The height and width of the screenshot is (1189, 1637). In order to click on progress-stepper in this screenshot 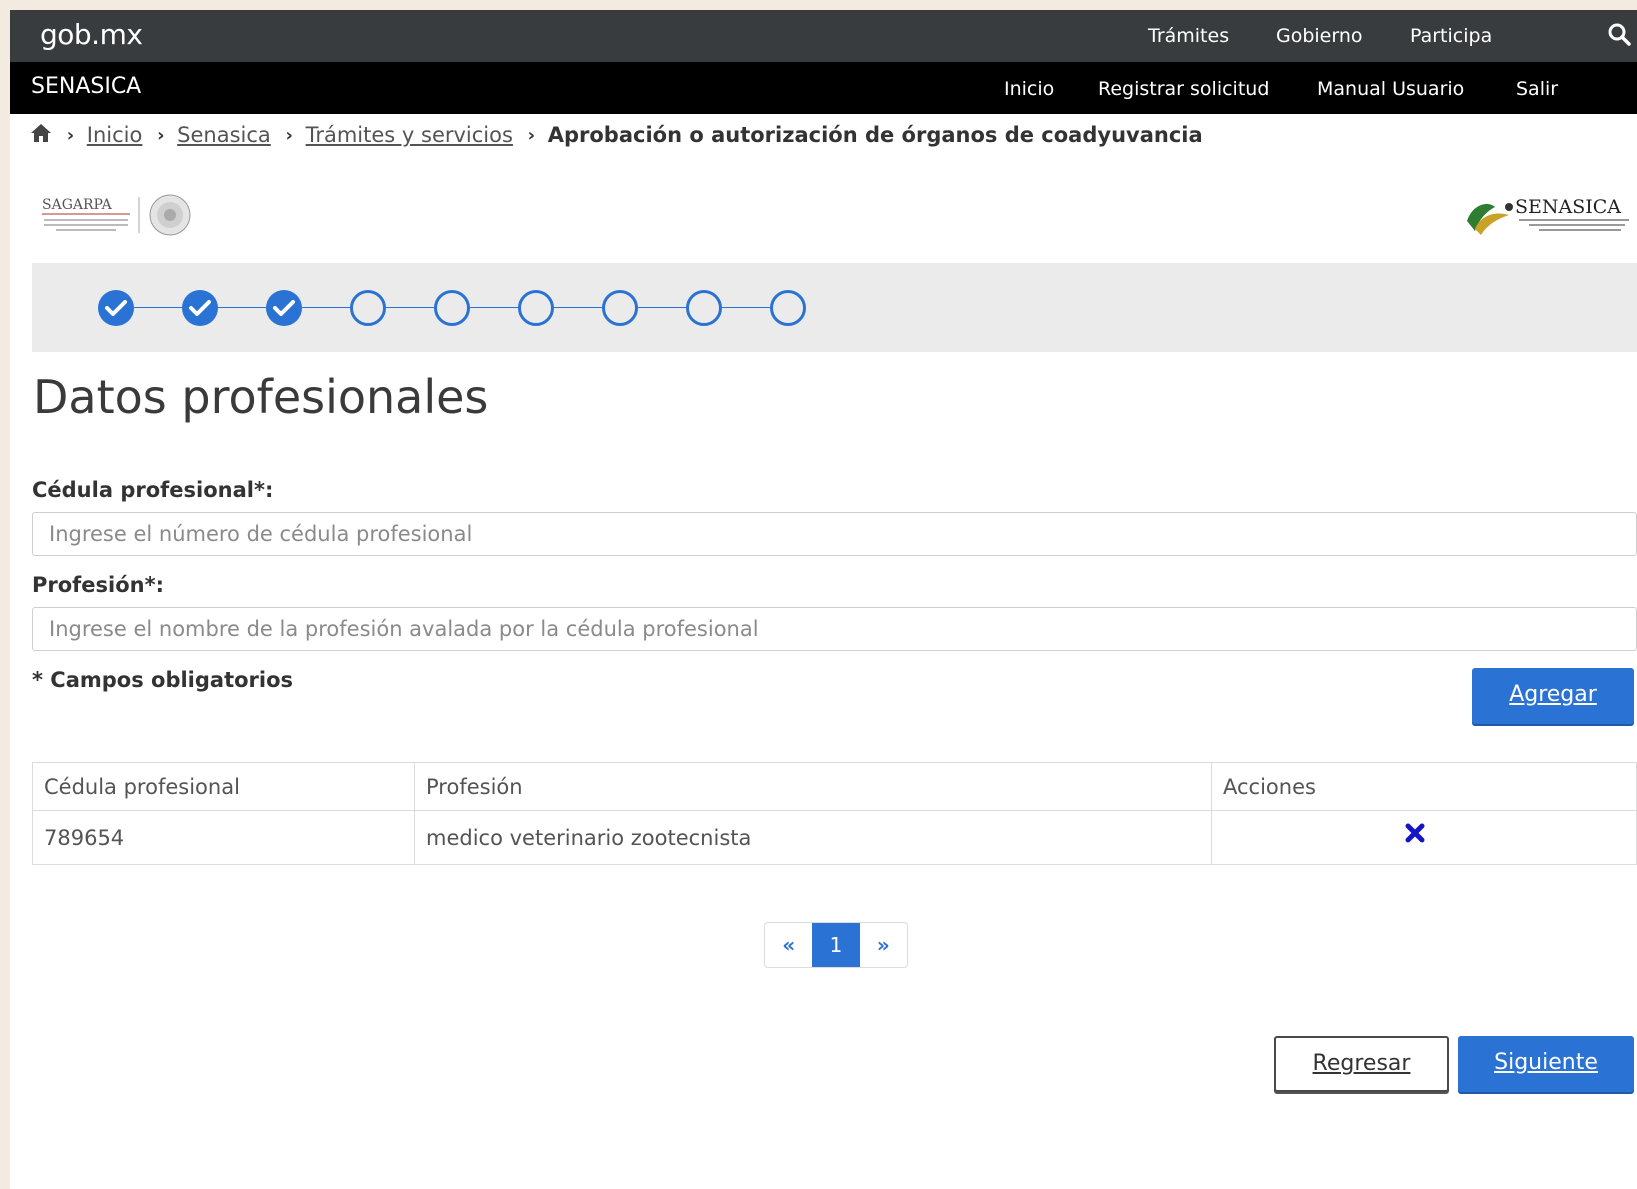, I will do `click(834, 307)`.